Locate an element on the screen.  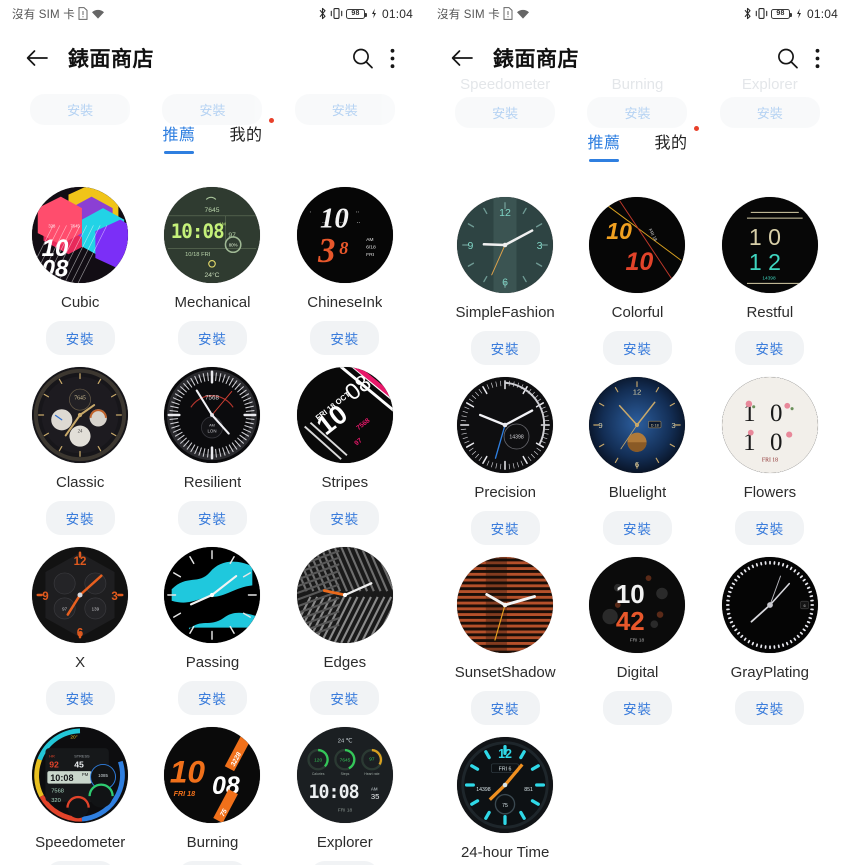
watchface-preview-stripes: FRI 18 OCT 10 08 7568 97 is located at coordinates (344, 415).